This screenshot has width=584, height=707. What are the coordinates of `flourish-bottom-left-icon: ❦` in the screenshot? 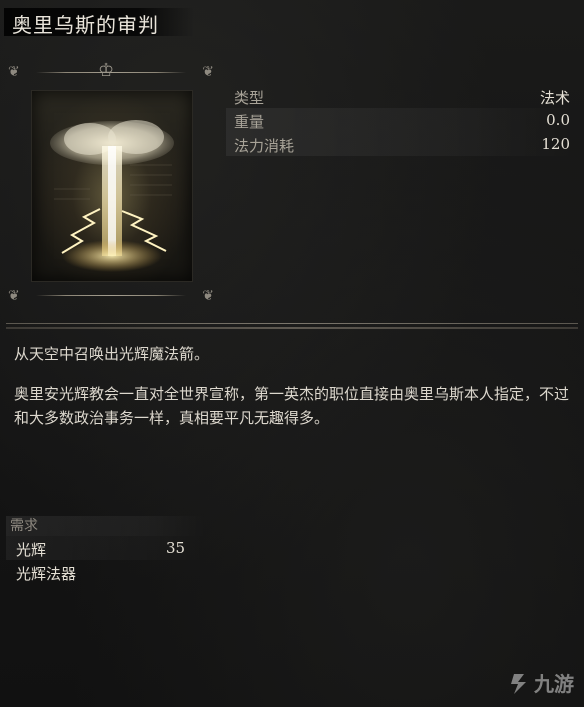 It's located at (14, 296).